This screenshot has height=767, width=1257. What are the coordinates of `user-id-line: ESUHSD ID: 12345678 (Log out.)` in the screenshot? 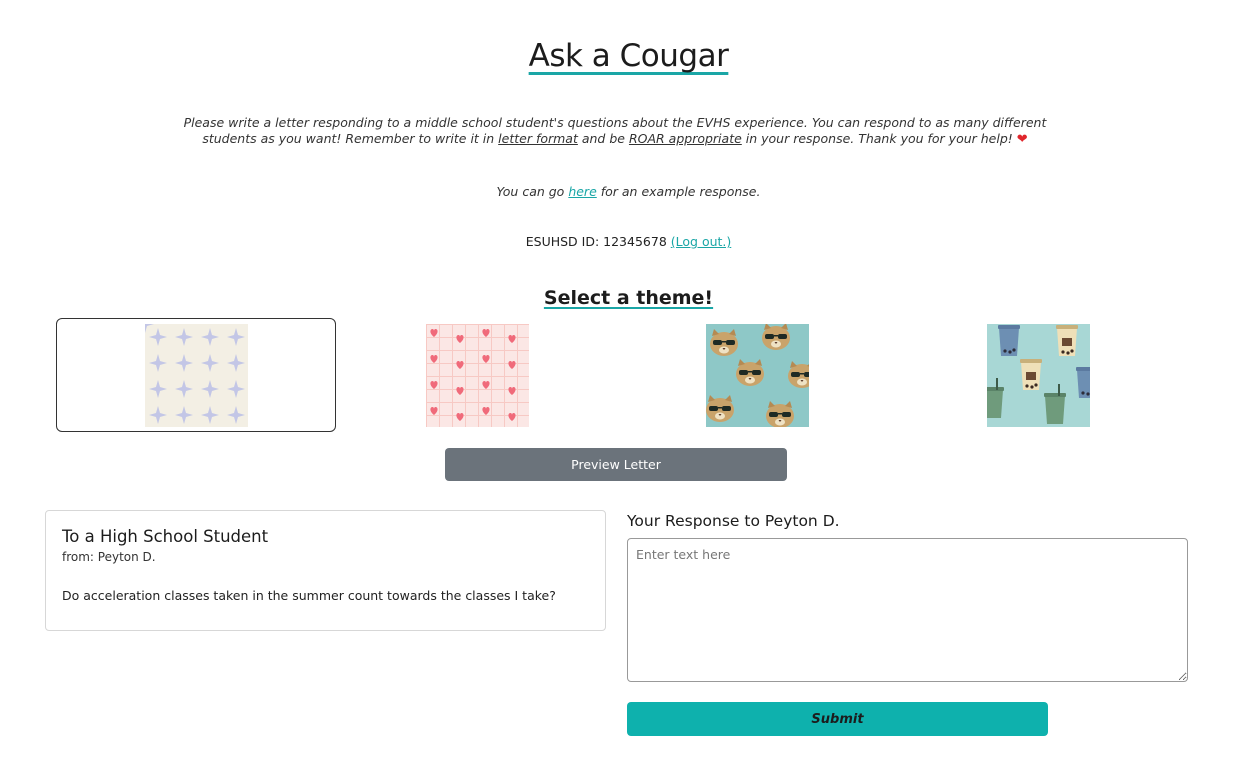 It's located at (628, 241).